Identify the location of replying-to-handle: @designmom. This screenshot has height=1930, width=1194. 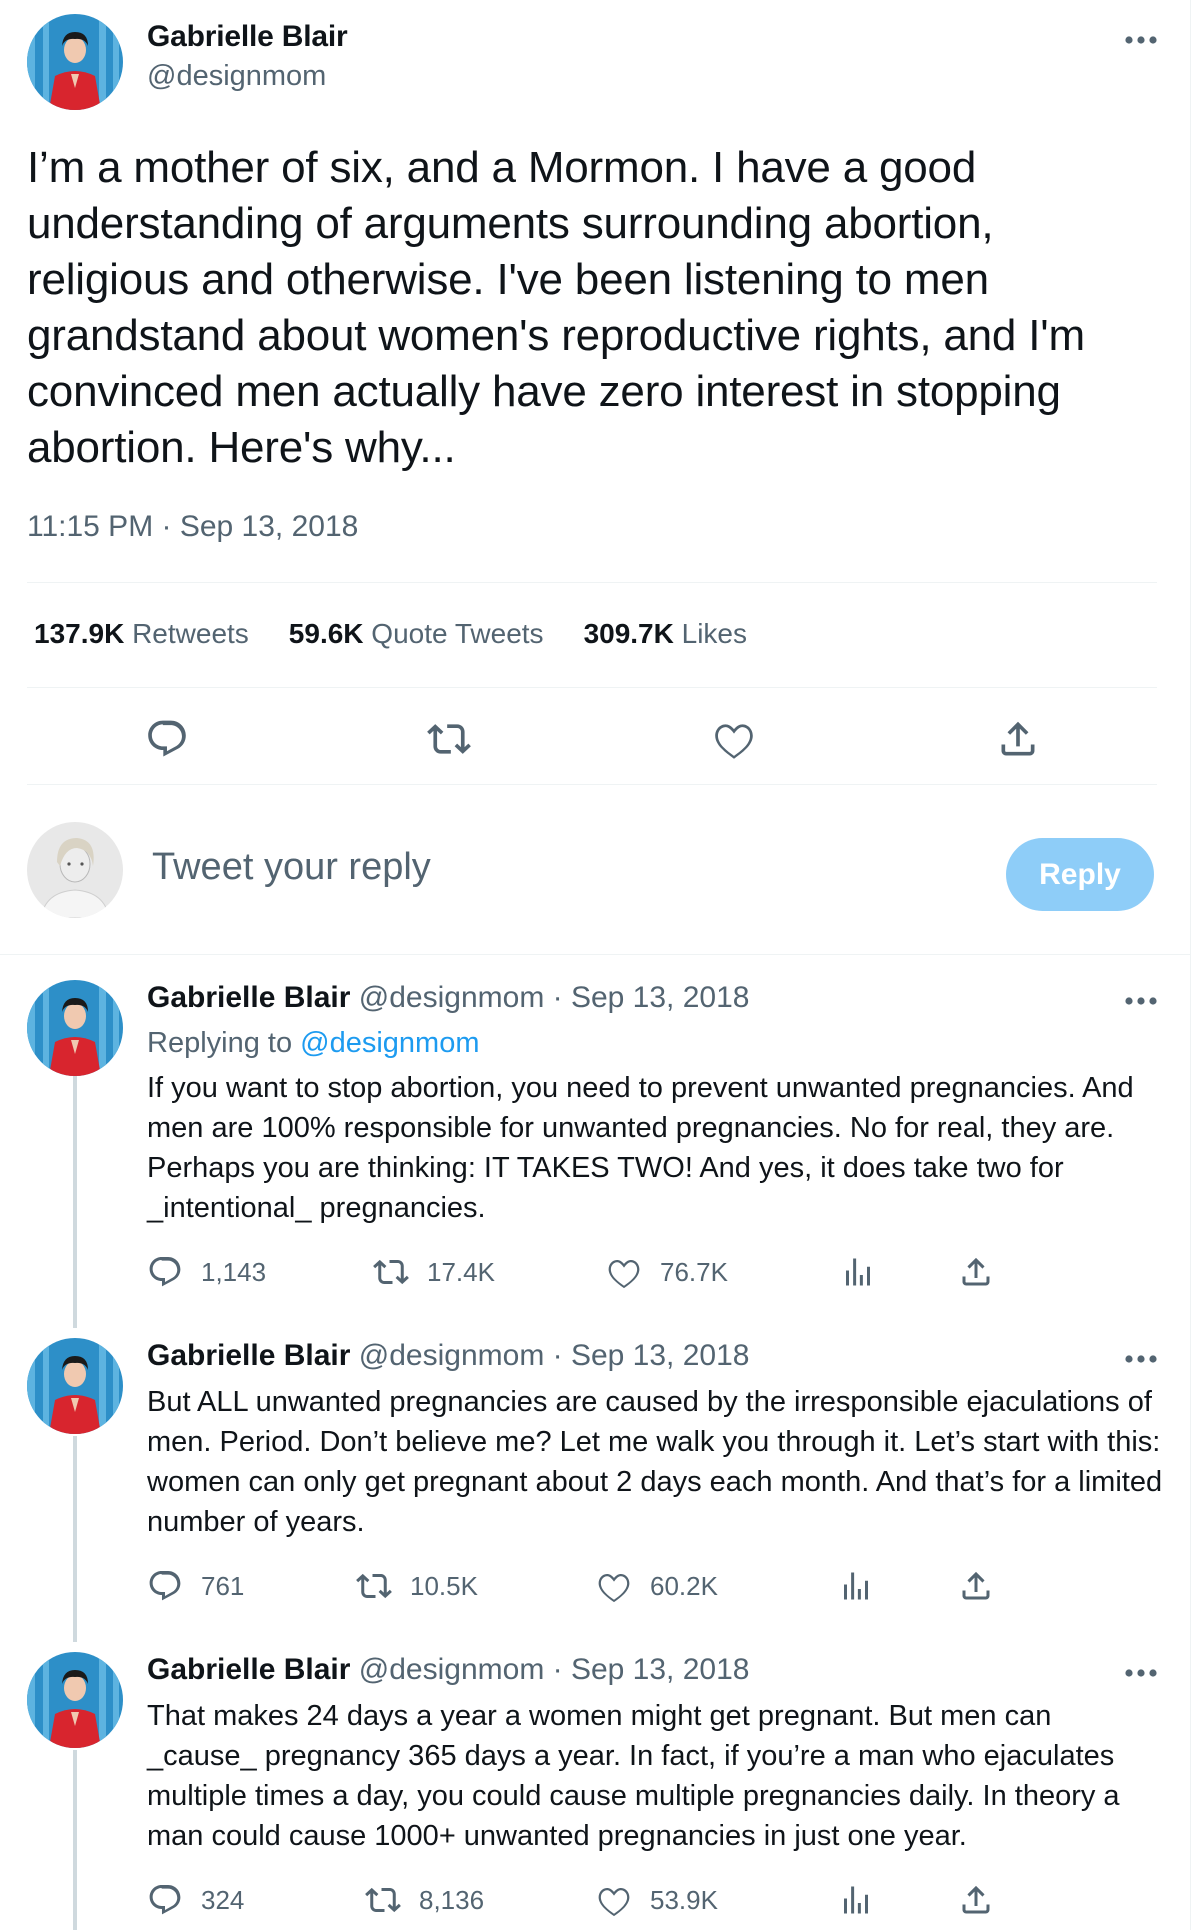
(389, 1043).